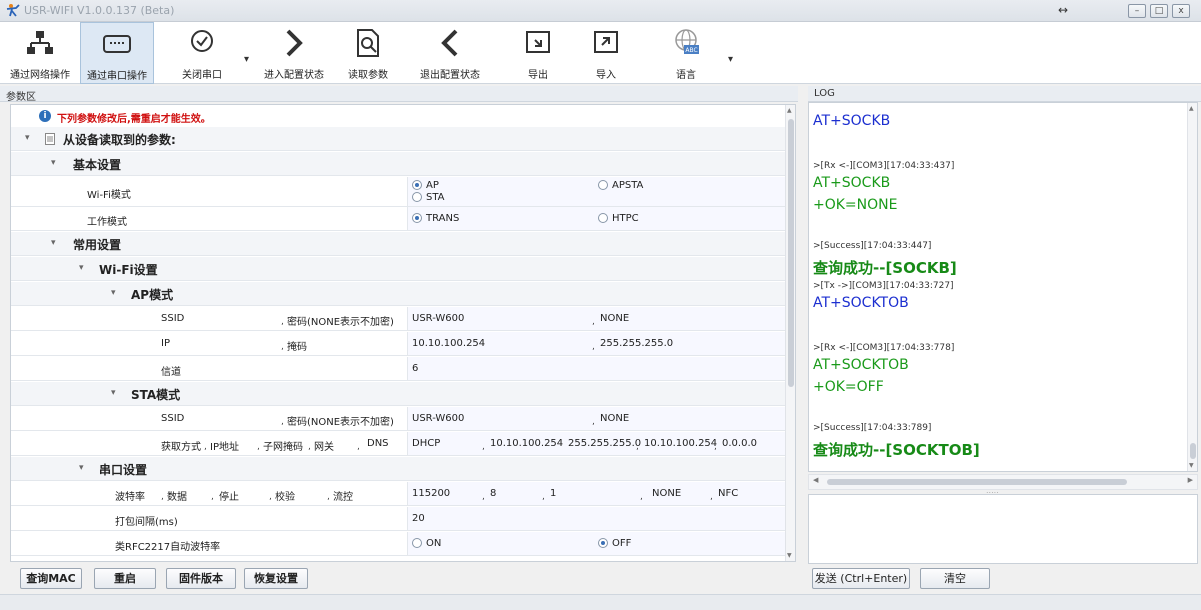 The width and height of the screenshot is (1201, 610). I want to click on ap-expander-icon: ▾, so click(113, 293).